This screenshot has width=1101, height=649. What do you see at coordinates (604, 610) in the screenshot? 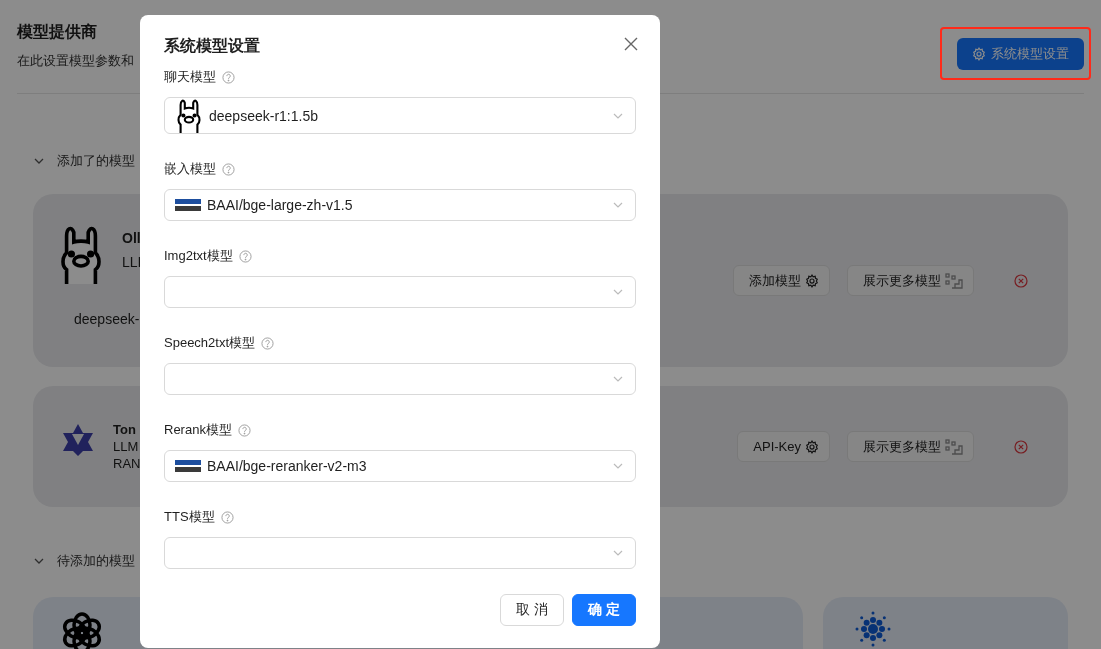
I see `confirm-button: 确 定` at bounding box center [604, 610].